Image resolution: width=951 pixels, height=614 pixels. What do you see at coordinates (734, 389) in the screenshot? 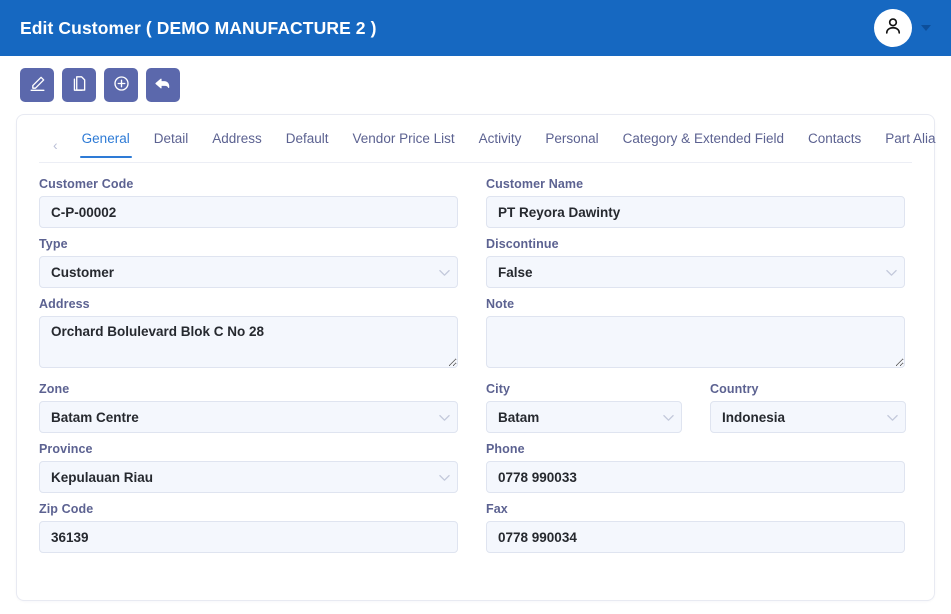
I see `country-label: Country` at bounding box center [734, 389].